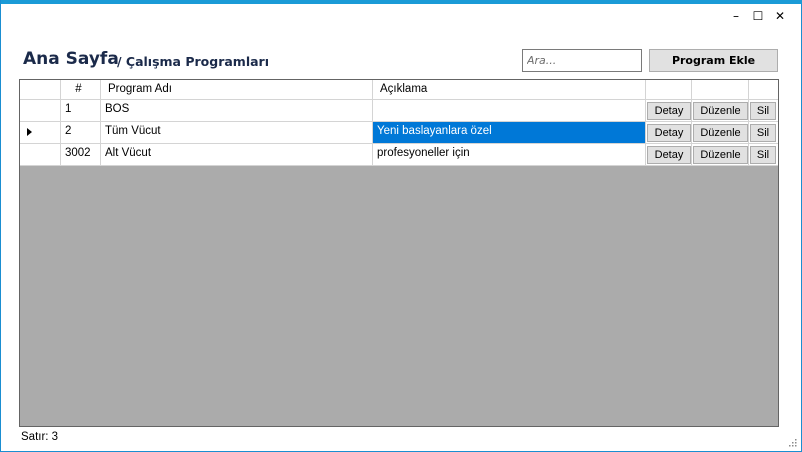 The image size is (802, 452). Describe the element at coordinates (40, 437) in the screenshot. I see `status-row-count: Satır: 3` at that location.